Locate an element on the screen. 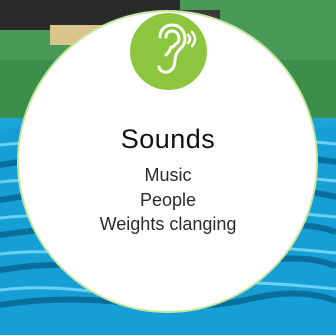 The width and height of the screenshot is (336, 335). item-music: Music is located at coordinates (168, 175).